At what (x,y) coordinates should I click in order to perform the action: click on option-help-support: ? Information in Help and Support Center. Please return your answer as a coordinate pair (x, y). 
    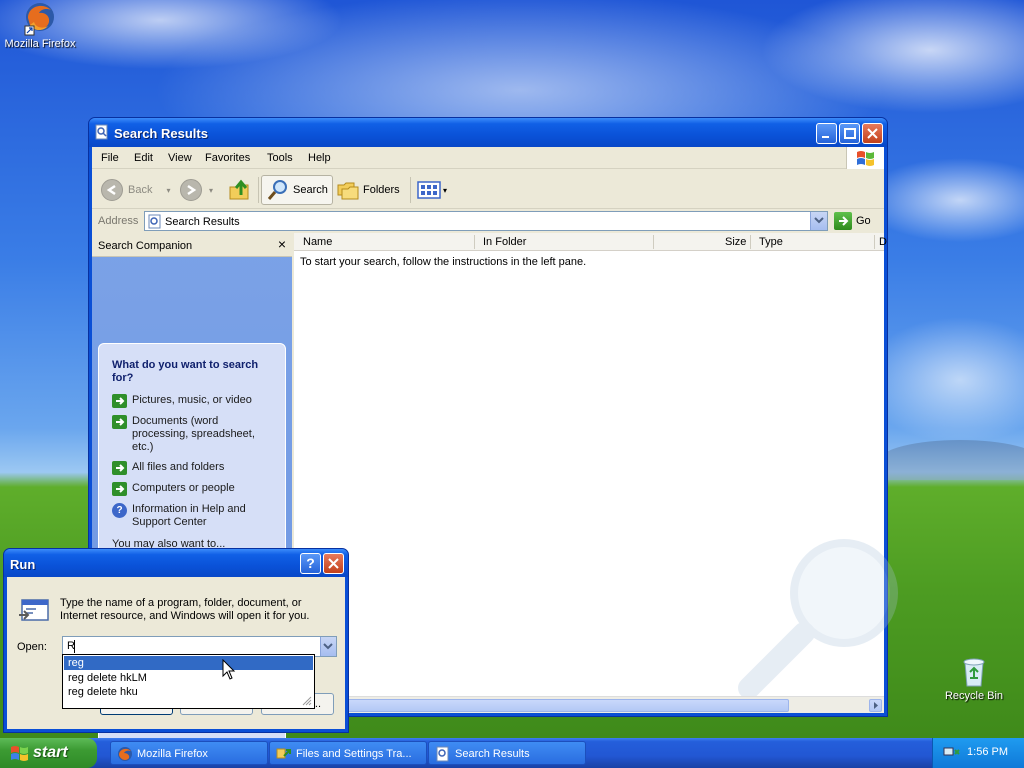
    Looking at the image, I should click on (192, 516).